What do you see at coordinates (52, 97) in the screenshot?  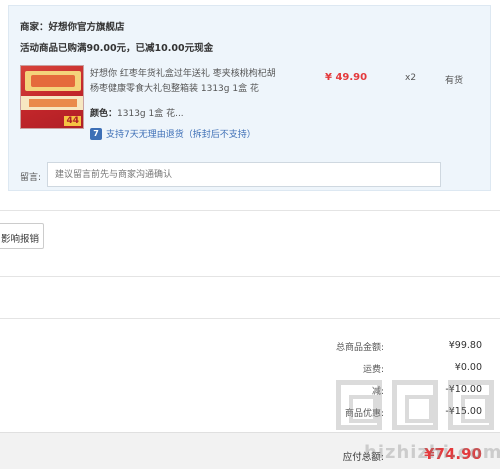 I see `product-thumbnail: 44` at bounding box center [52, 97].